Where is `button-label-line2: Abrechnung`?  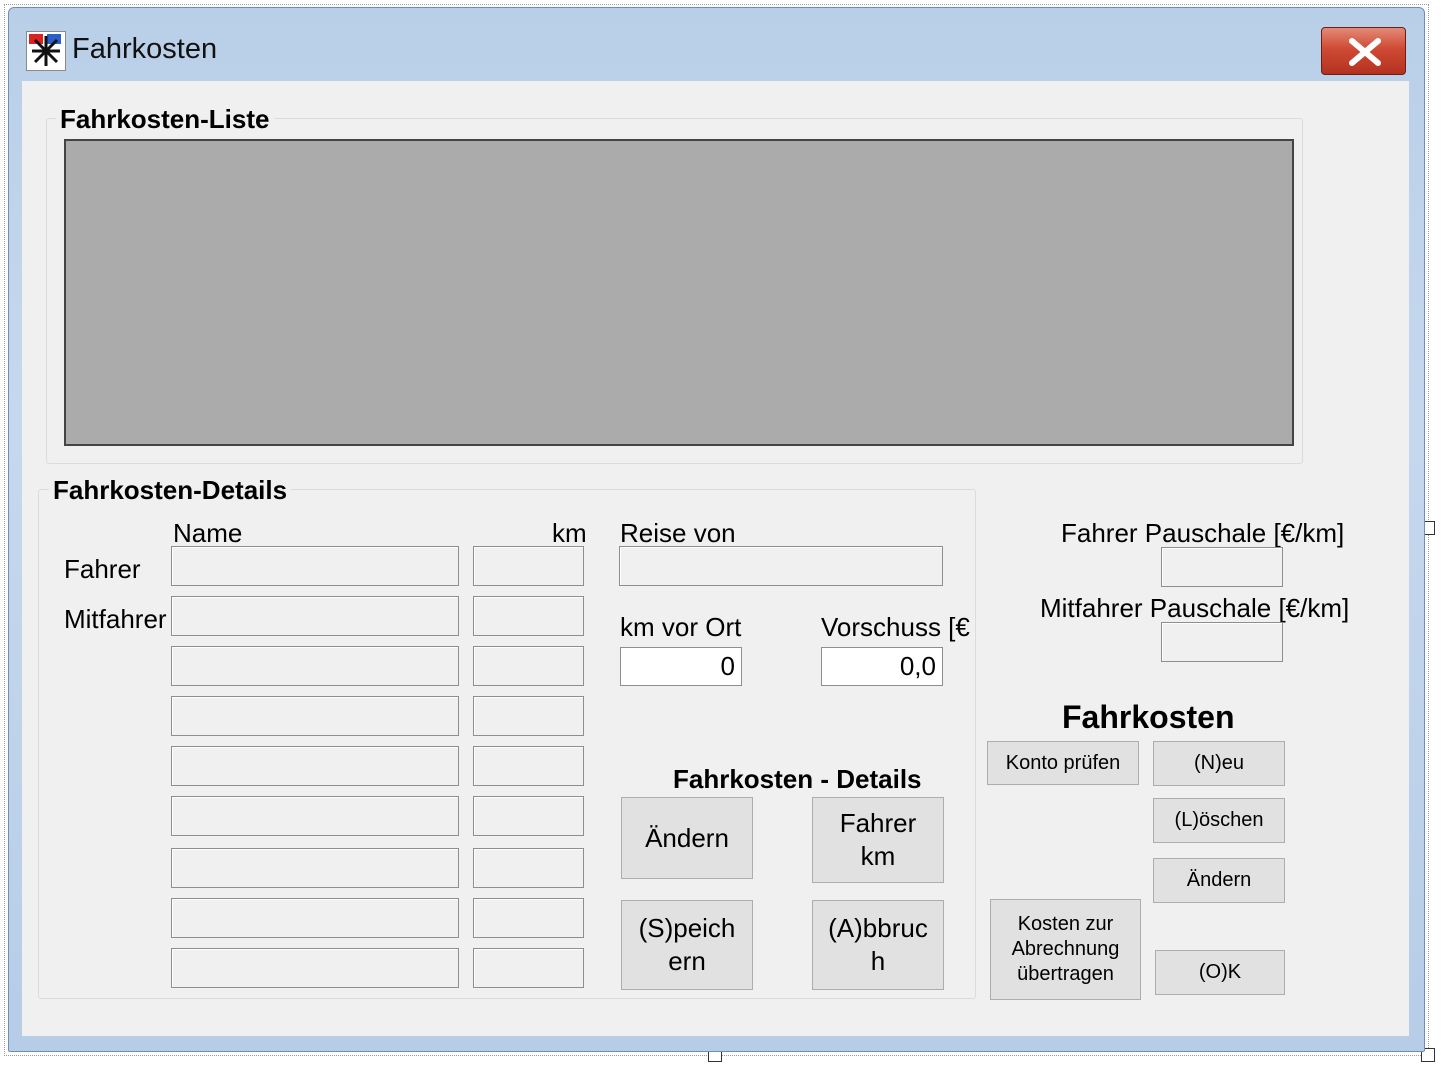
button-label-line2: Abrechnung is located at coordinates (1065, 949).